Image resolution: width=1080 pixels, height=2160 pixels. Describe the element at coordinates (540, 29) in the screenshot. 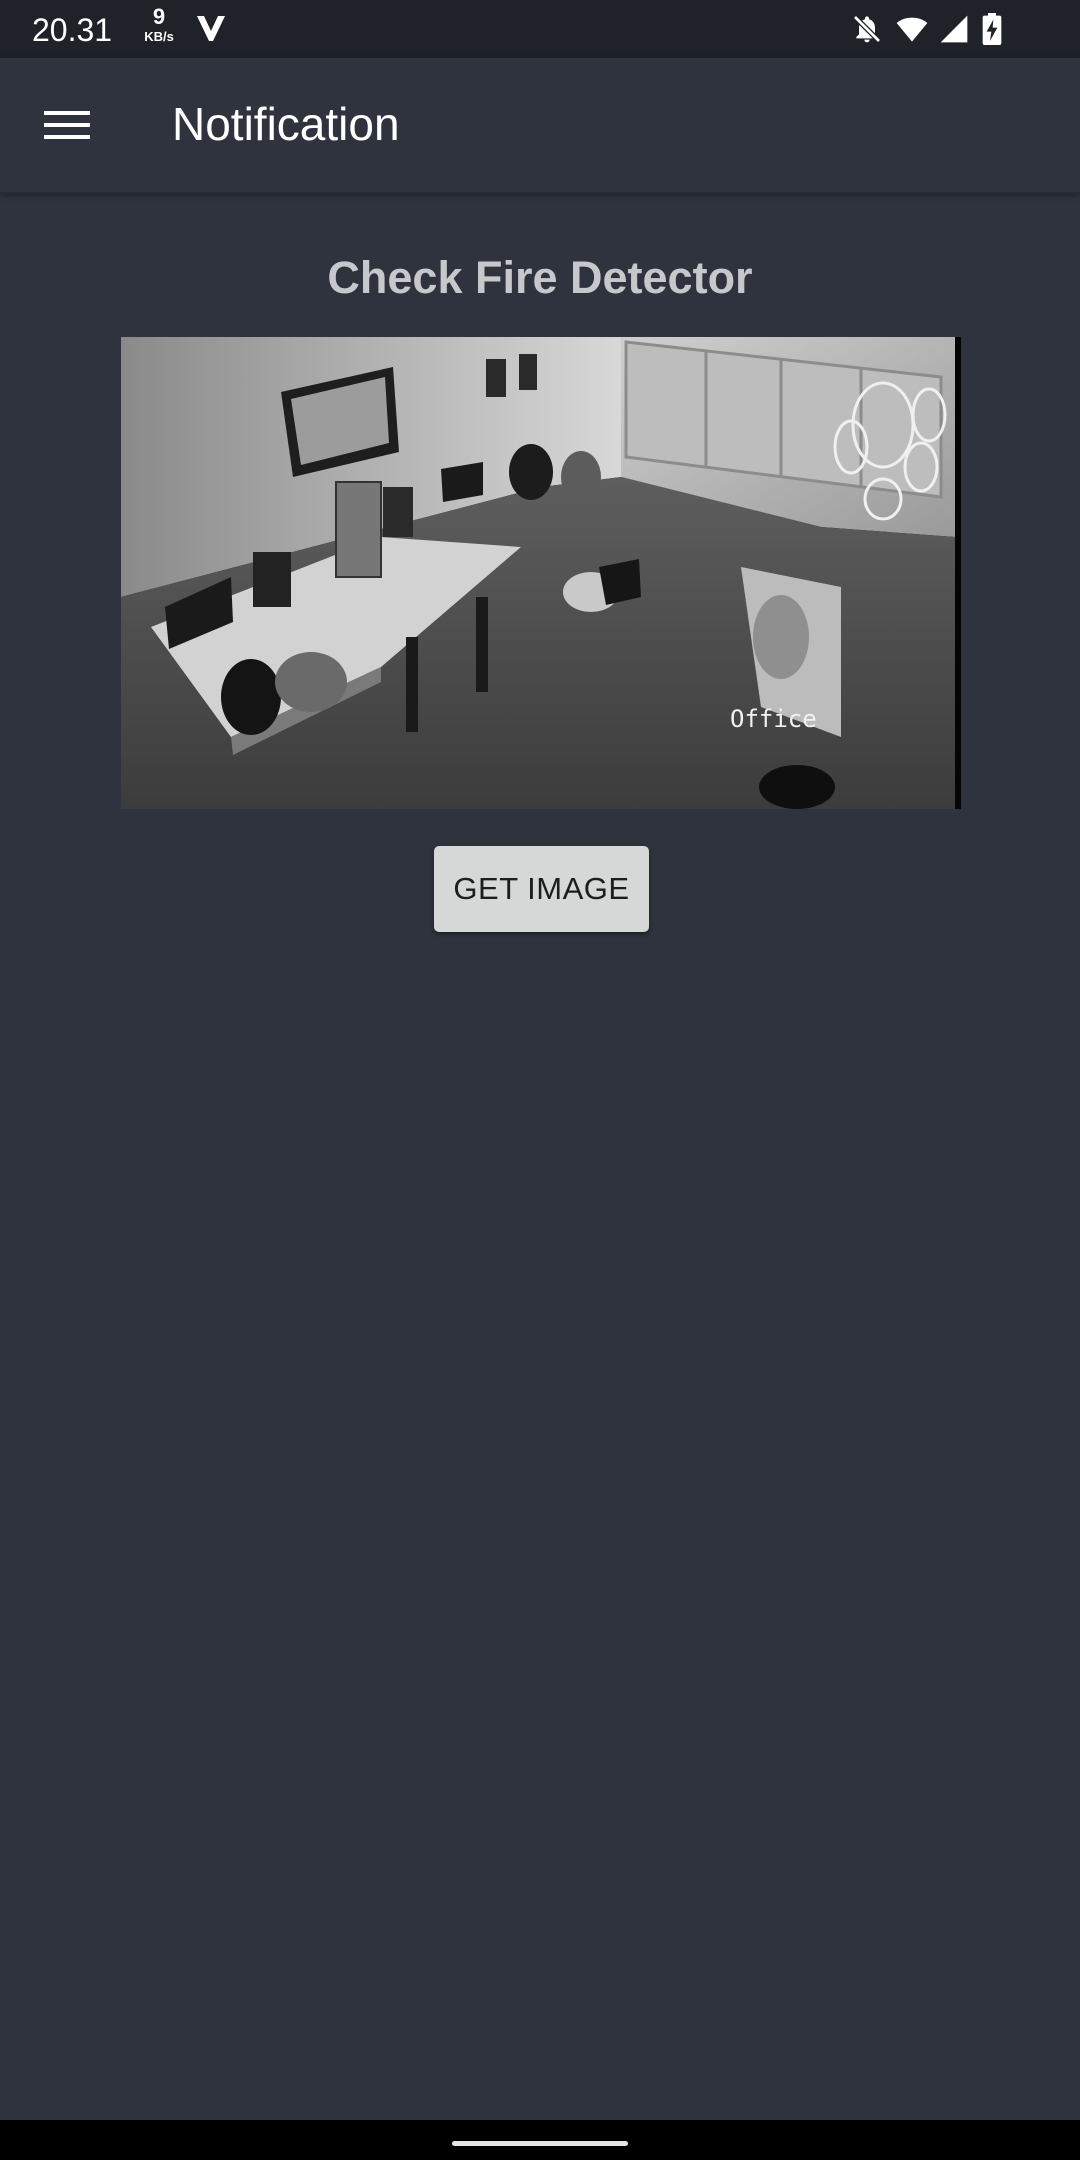

I see `status-bar: 20.31 9 KB/s` at that location.